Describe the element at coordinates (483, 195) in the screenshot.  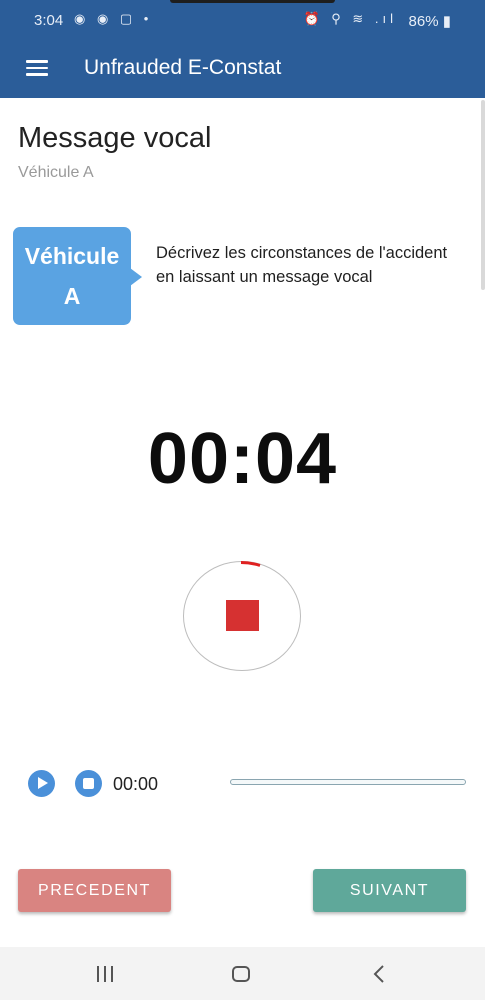
I see `scroll-indicator` at that location.